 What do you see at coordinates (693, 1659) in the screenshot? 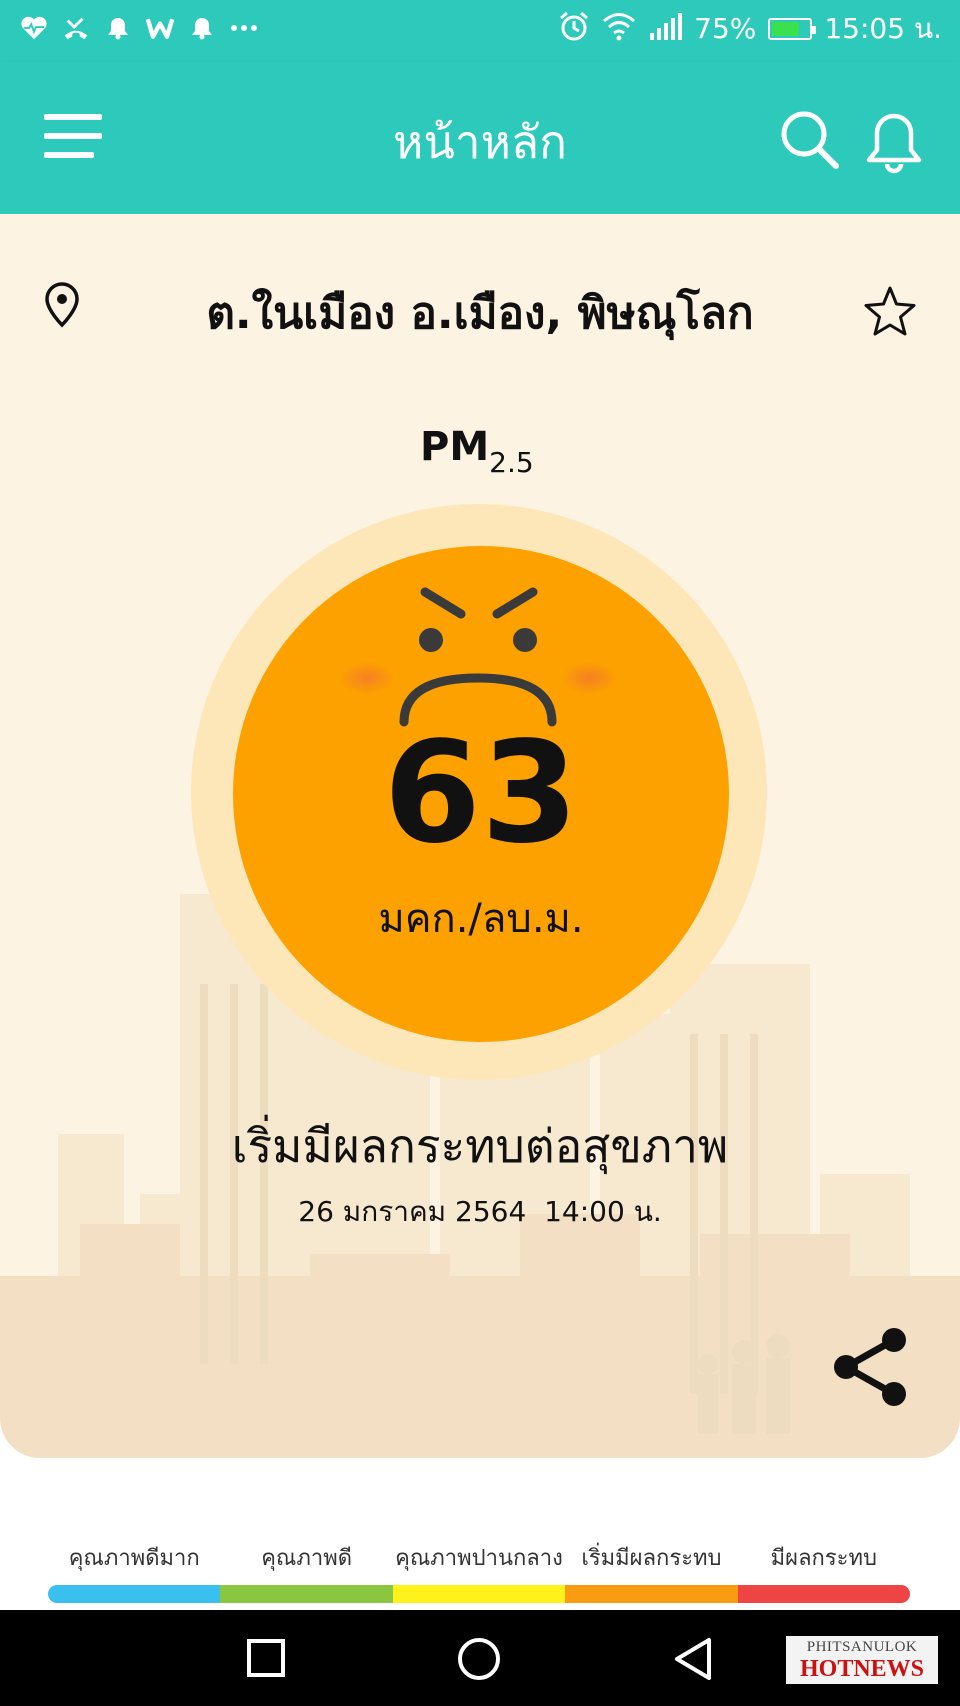
I see `back-triangle-icon` at bounding box center [693, 1659].